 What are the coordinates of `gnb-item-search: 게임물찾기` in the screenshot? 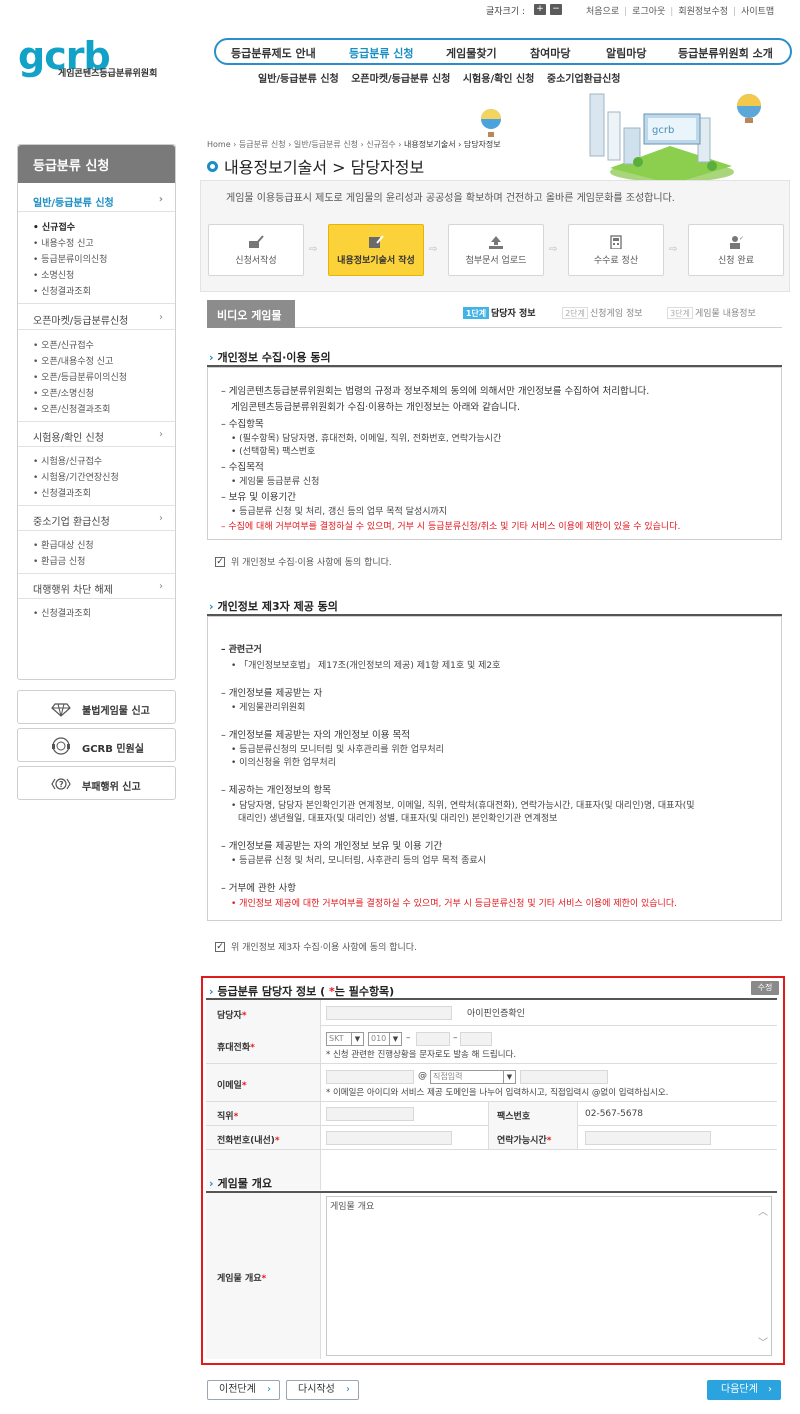 It's located at (471, 53).